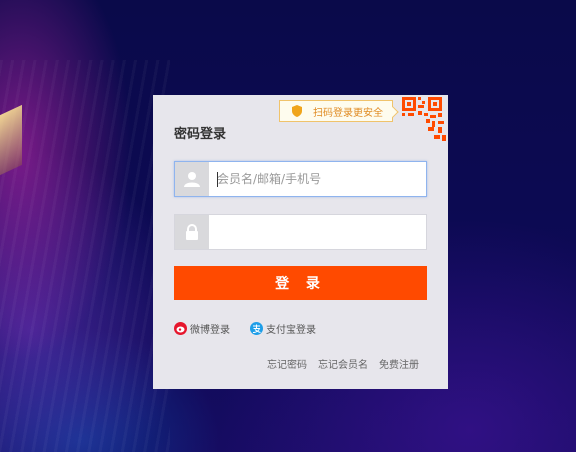 This screenshot has height=452, width=576. I want to click on weibo-icon, so click(180, 328).